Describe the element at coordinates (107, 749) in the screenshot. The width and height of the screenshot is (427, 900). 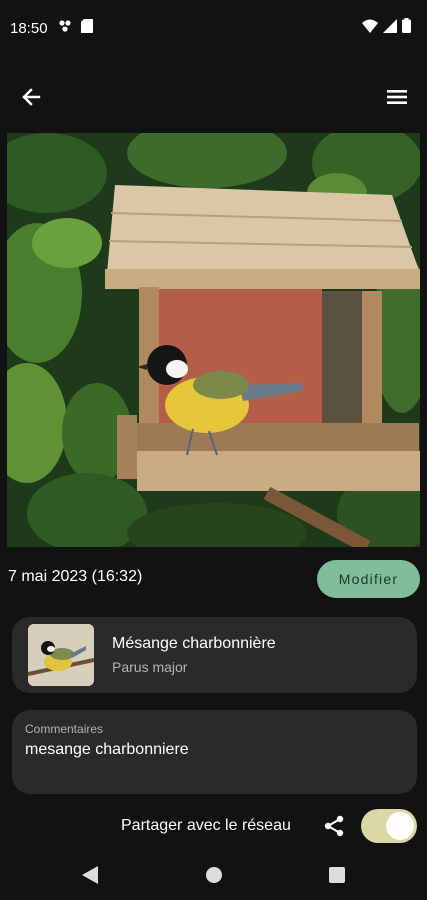
I see `comment-value: mesange charbonniere` at that location.